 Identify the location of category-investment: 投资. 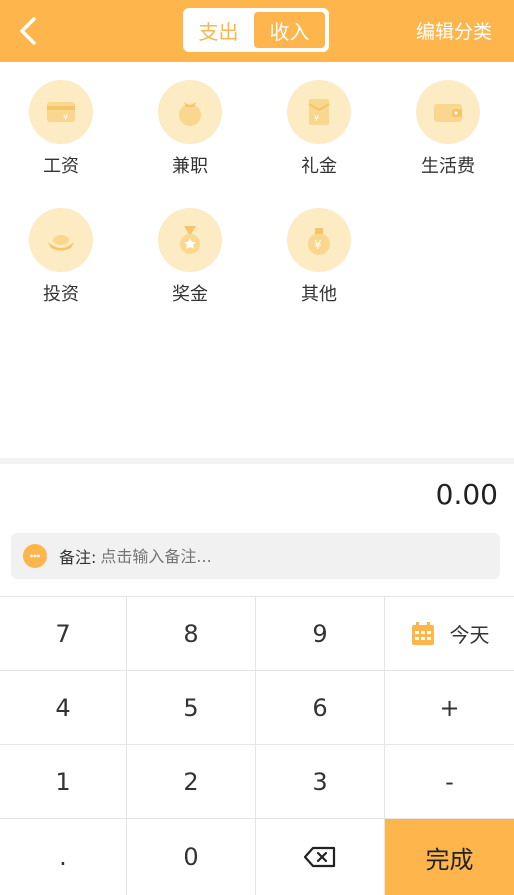
(61, 260).